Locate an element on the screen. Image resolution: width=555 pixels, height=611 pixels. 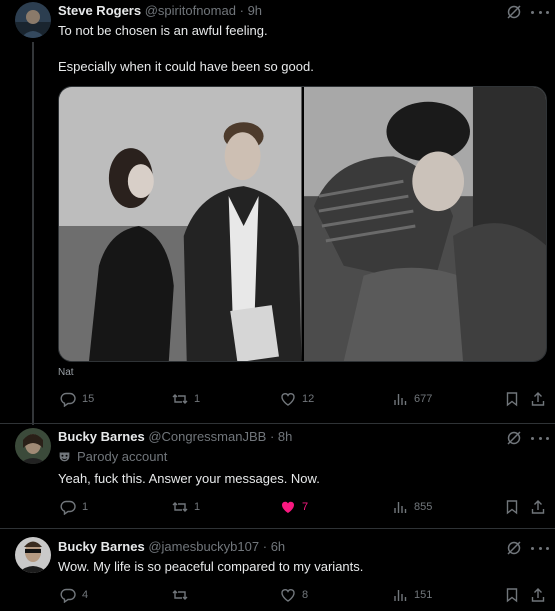
author-handle: @jamesbuckyb107 is located at coordinates (203, 546).